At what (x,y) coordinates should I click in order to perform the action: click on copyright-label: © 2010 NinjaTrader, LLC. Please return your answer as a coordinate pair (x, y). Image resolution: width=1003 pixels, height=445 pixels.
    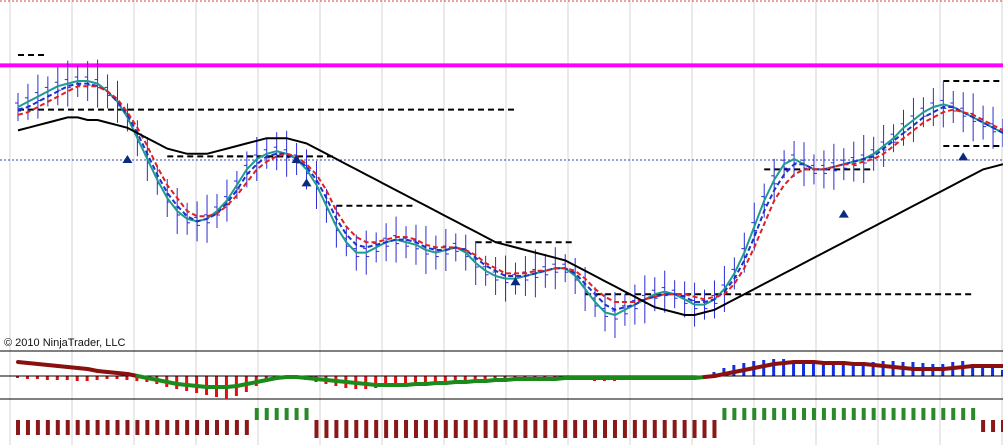
    Looking at the image, I should click on (65, 343).